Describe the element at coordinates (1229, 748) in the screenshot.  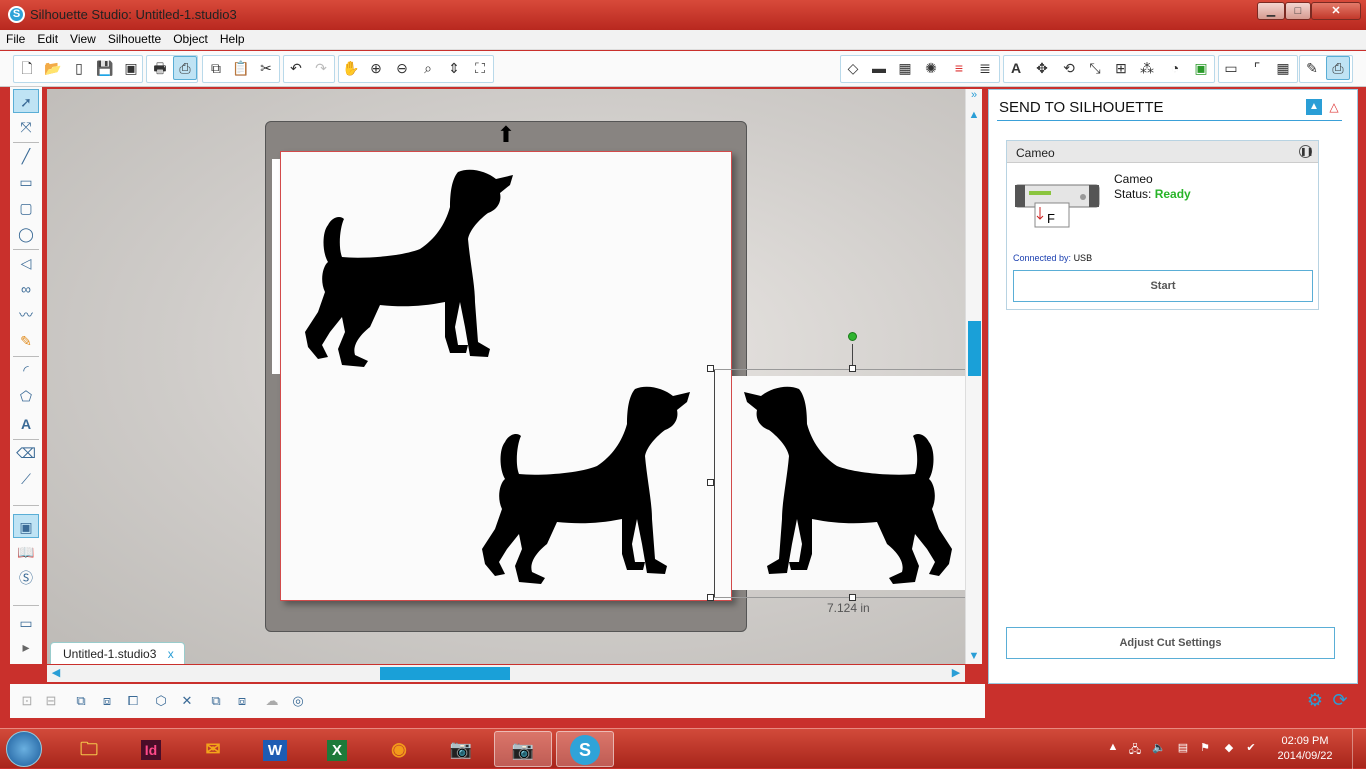
I see `dropbox-icon: ◆` at that location.